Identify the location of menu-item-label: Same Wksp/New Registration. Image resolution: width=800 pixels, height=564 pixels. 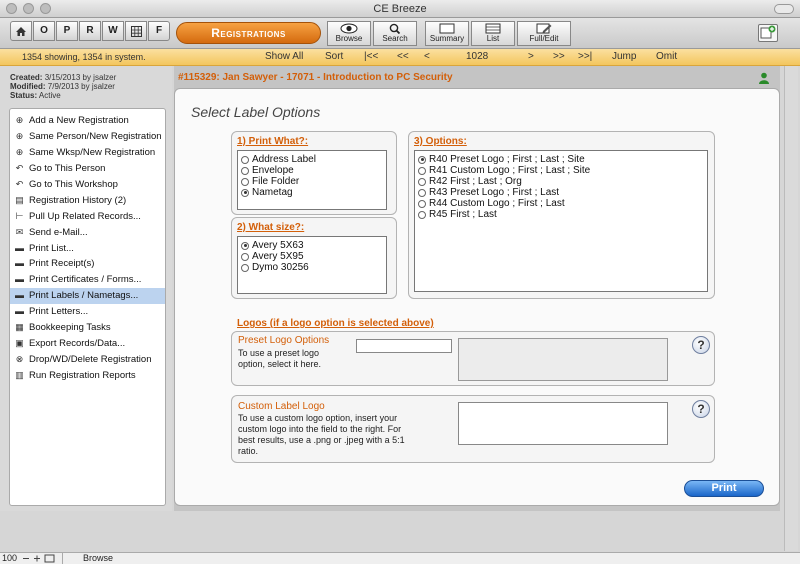
(92, 153).